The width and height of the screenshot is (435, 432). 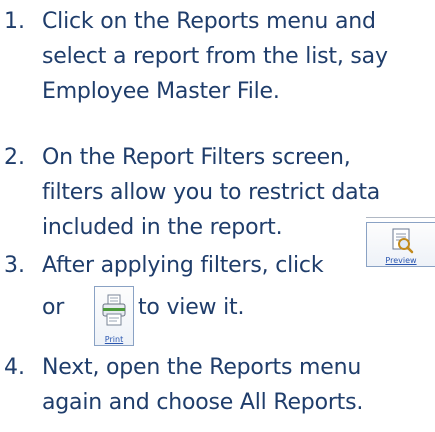 I want to click on preview-button-divider, so click(x=400, y=217).